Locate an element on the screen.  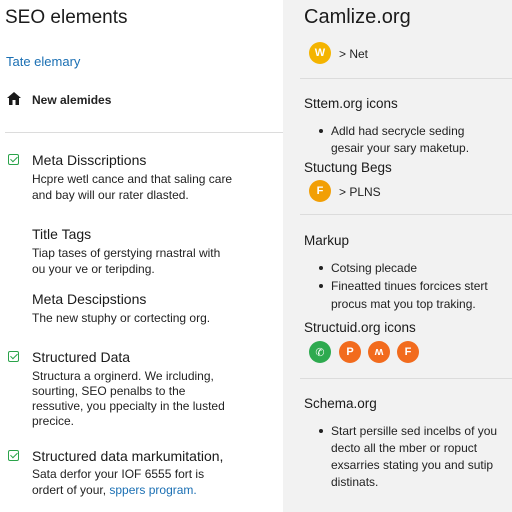
bullet-text-line: Adld had secrycle seding is located at coordinates (398, 131).